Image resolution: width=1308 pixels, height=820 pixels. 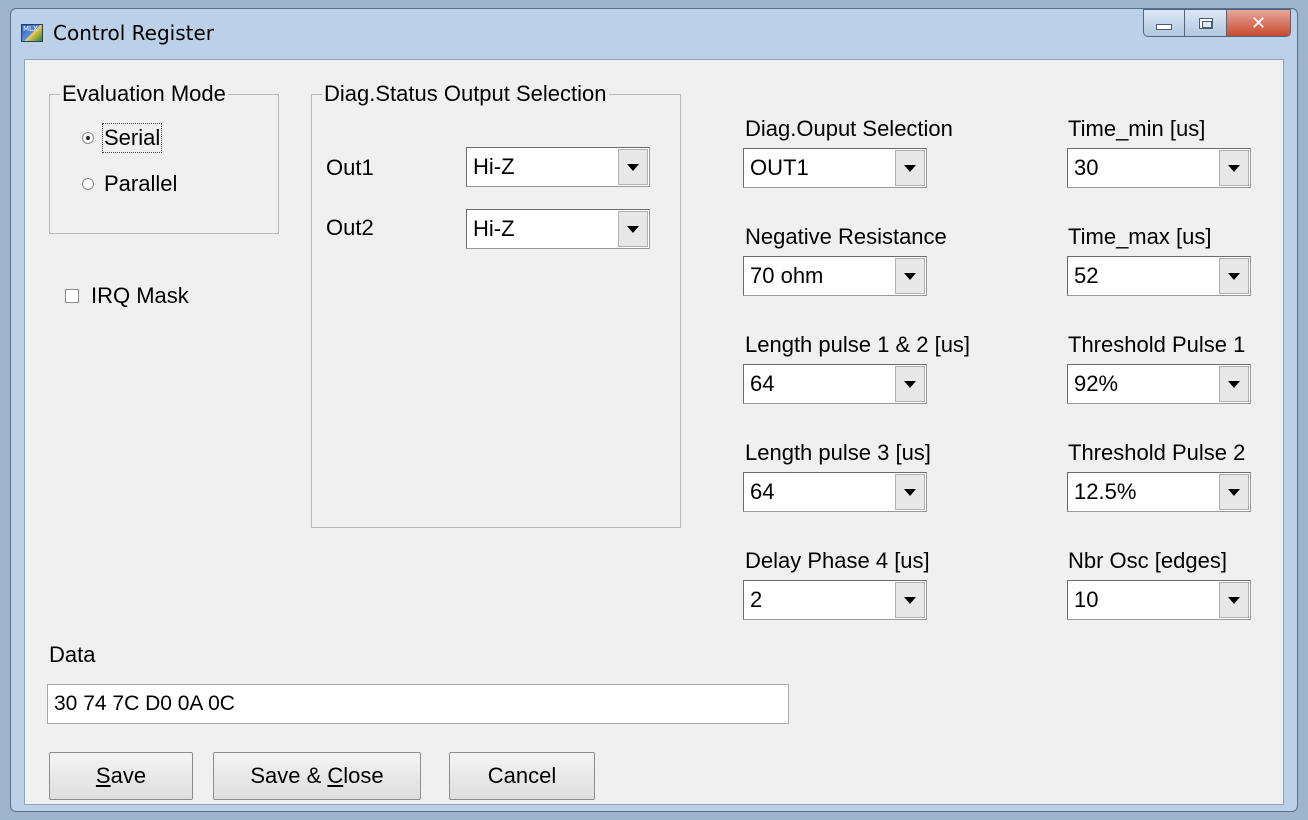 What do you see at coordinates (835, 276) in the screenshot?
I see `negative-resistance-select: 70 ohm` at bounding box center [835, 276].